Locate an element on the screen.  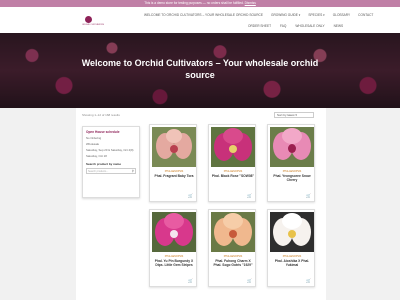
logo-text: ORCHID CULTIVATORS is located at coordinates (93, 25).